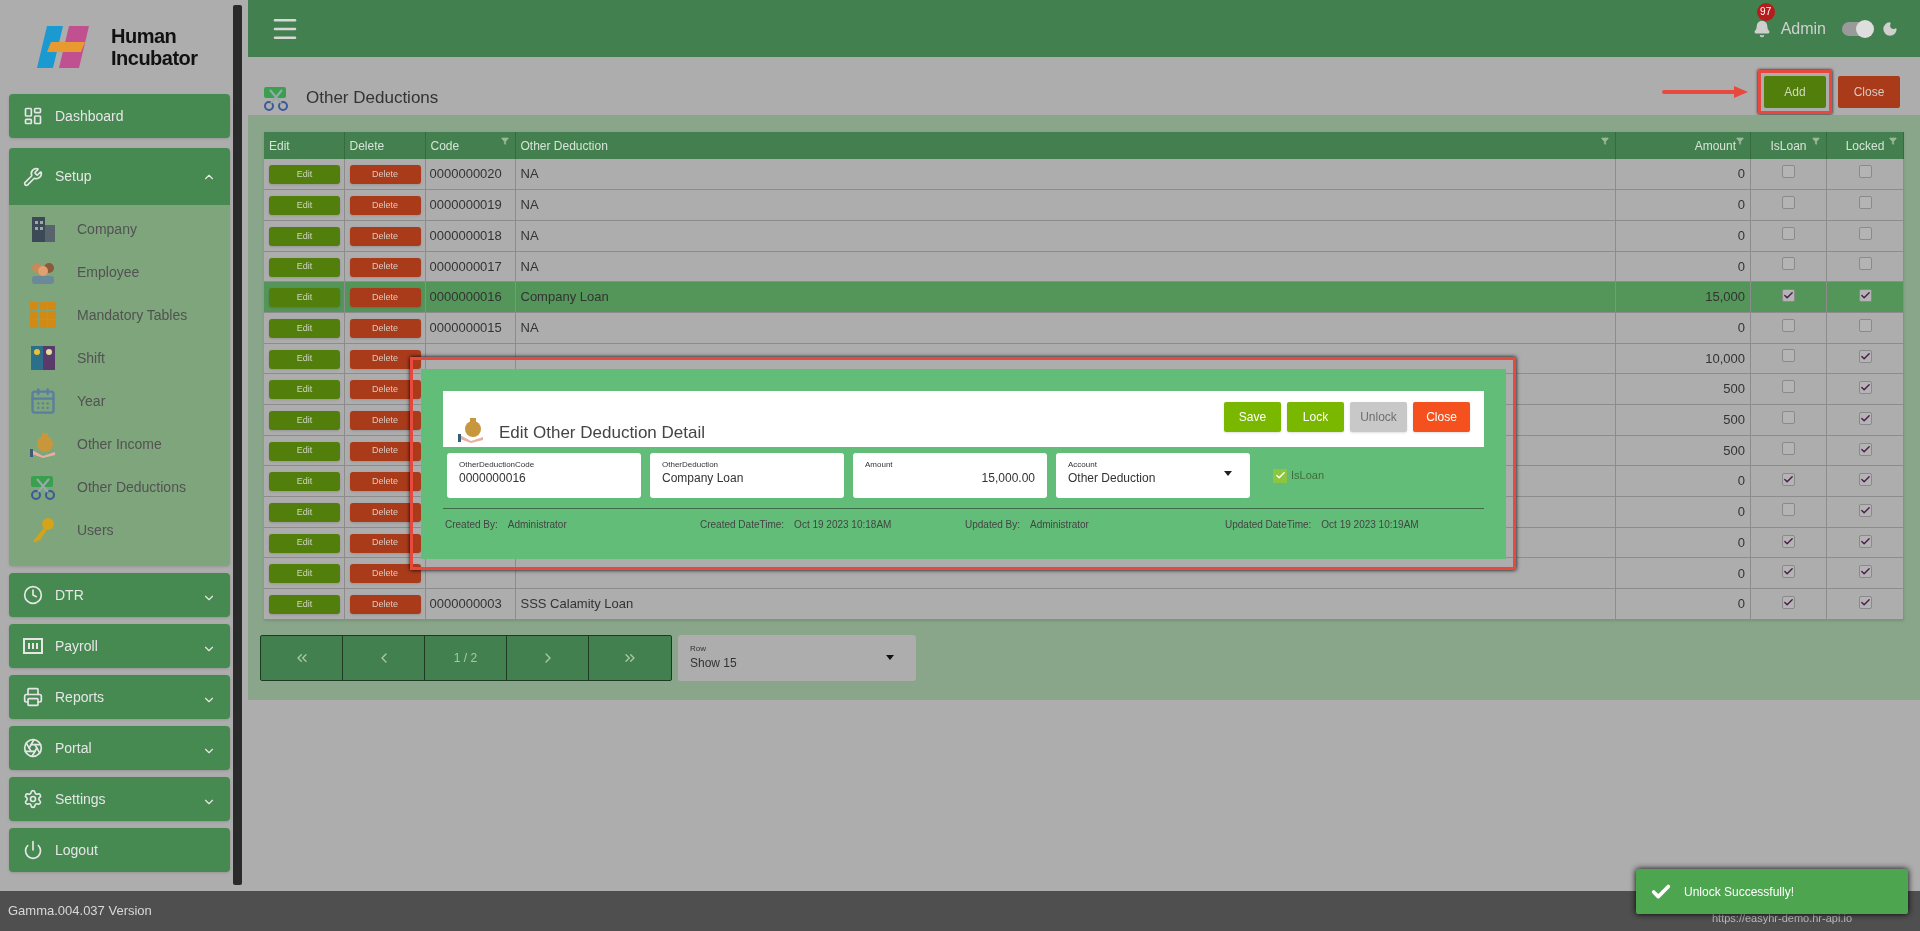 The height and width of the screenshot is (931, 1920). Describe the element at coordinates (1803, 28) in the screenshot. I see `user-name: Admin` at that location.